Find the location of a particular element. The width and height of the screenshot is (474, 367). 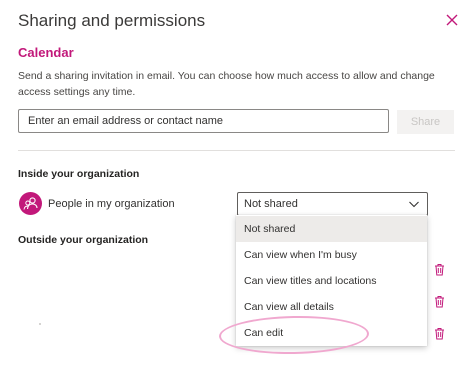

email-input is located at coordinates (203, 121).